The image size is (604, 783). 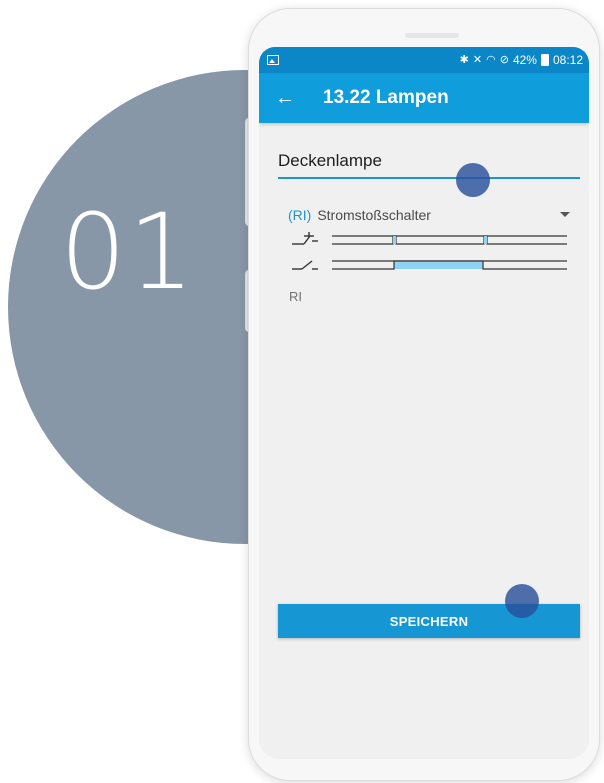 I want to click on name-input, so click(x=429, y=164).